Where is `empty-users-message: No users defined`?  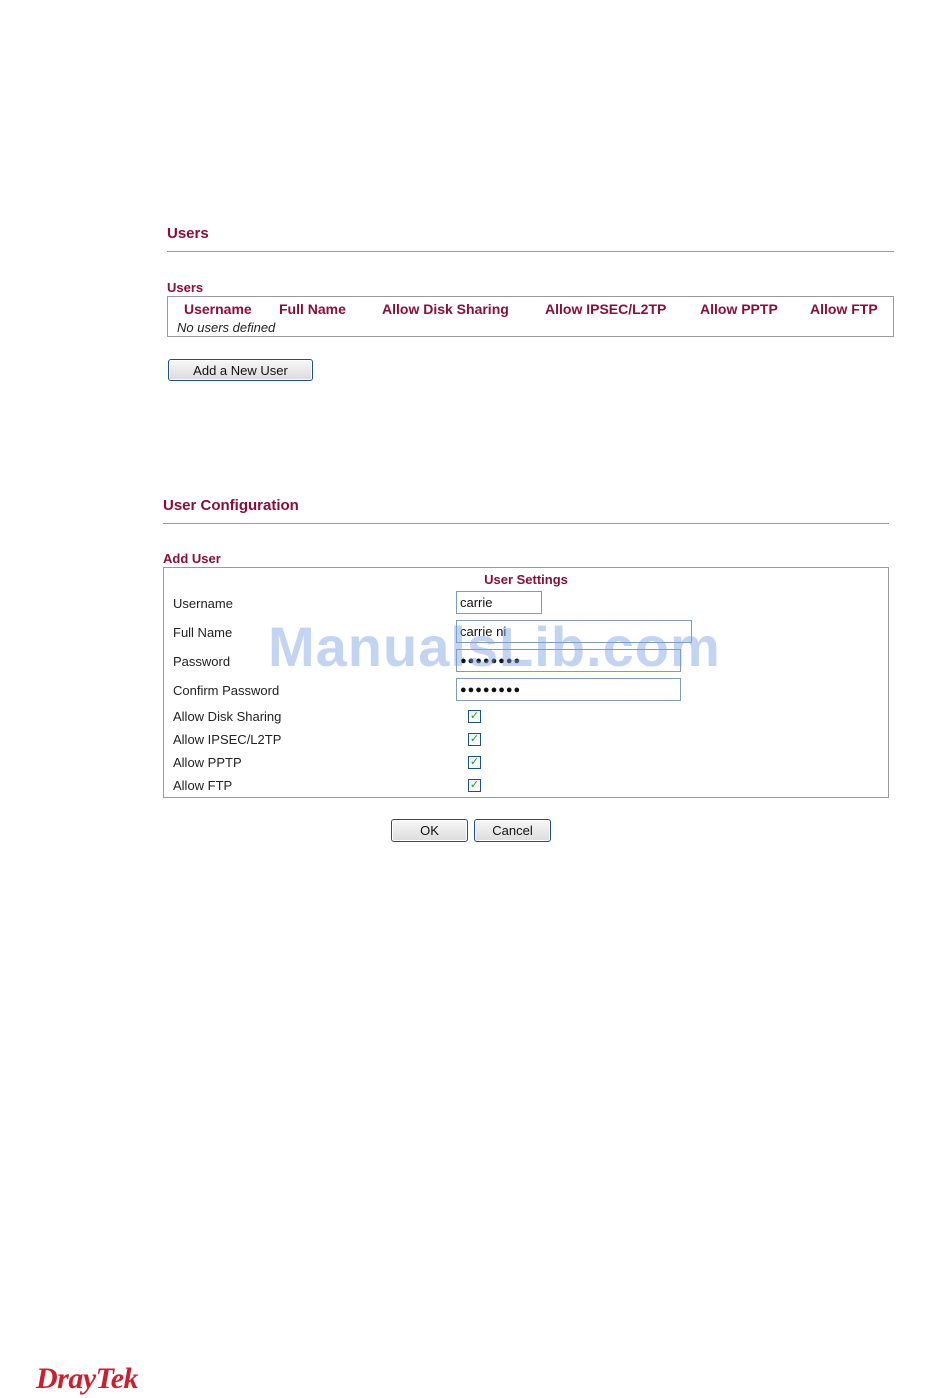
empty-users-message: No users defined is located at coordinates (226, 327).